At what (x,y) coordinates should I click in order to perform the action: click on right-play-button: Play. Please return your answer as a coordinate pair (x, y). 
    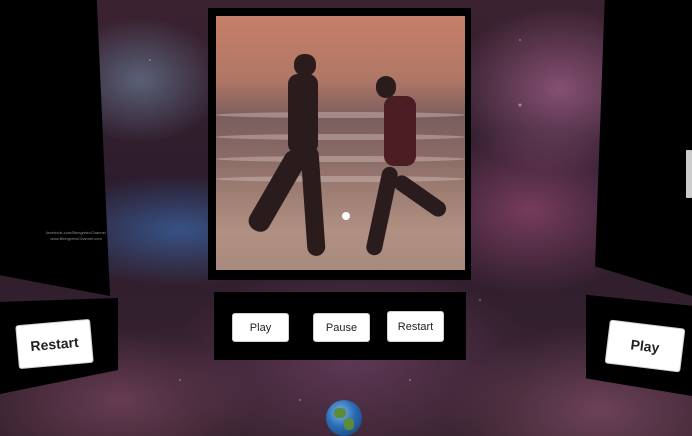
    Looking at the image, I should click on (645, 346).